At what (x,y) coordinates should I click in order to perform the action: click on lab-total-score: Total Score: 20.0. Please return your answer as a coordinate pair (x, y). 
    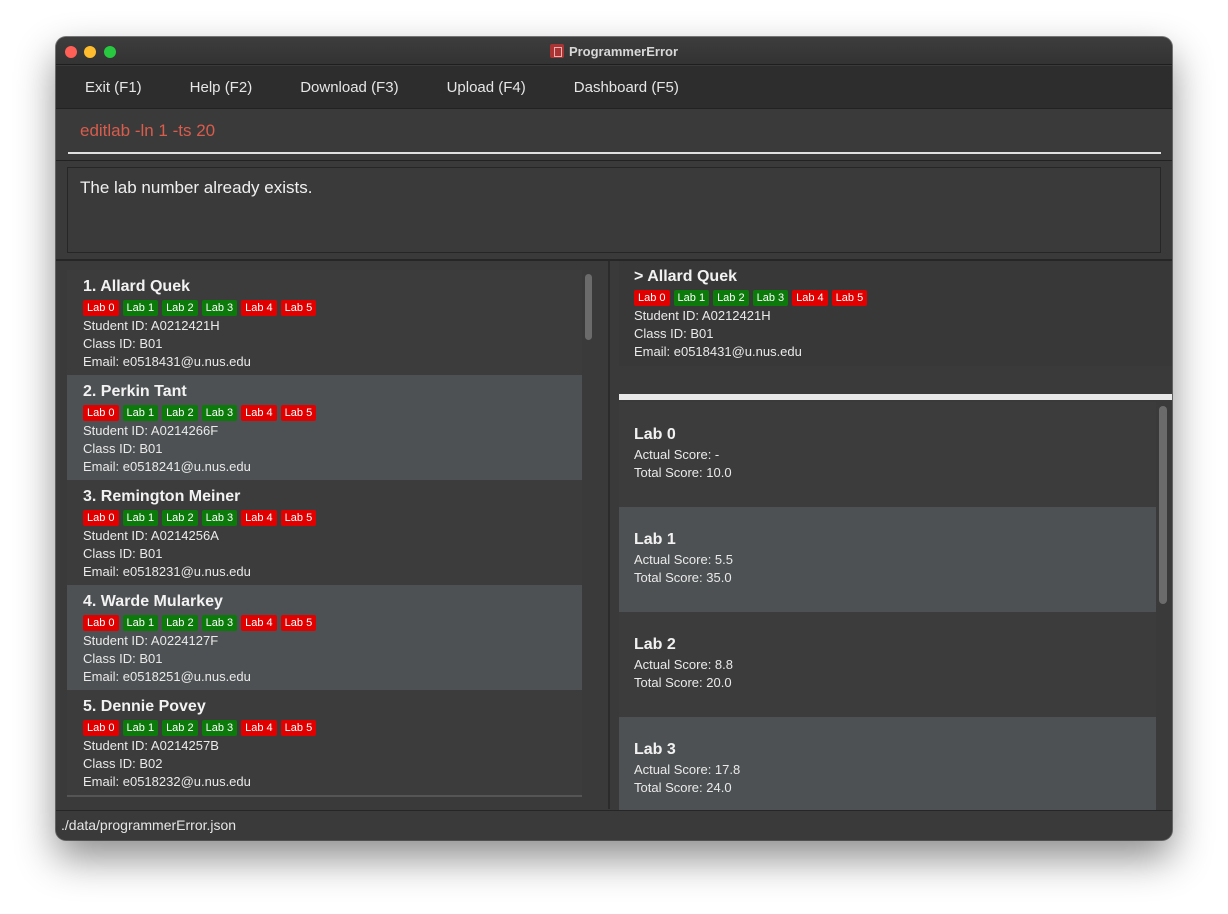
    Looking at the image, I should click on (683, 682).